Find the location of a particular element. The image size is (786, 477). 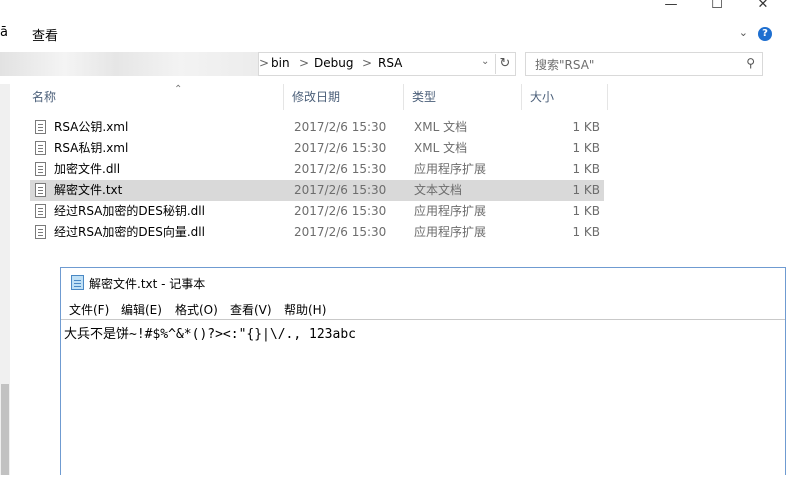

column-date: 修改日期 is located at coordinates (344, 97).